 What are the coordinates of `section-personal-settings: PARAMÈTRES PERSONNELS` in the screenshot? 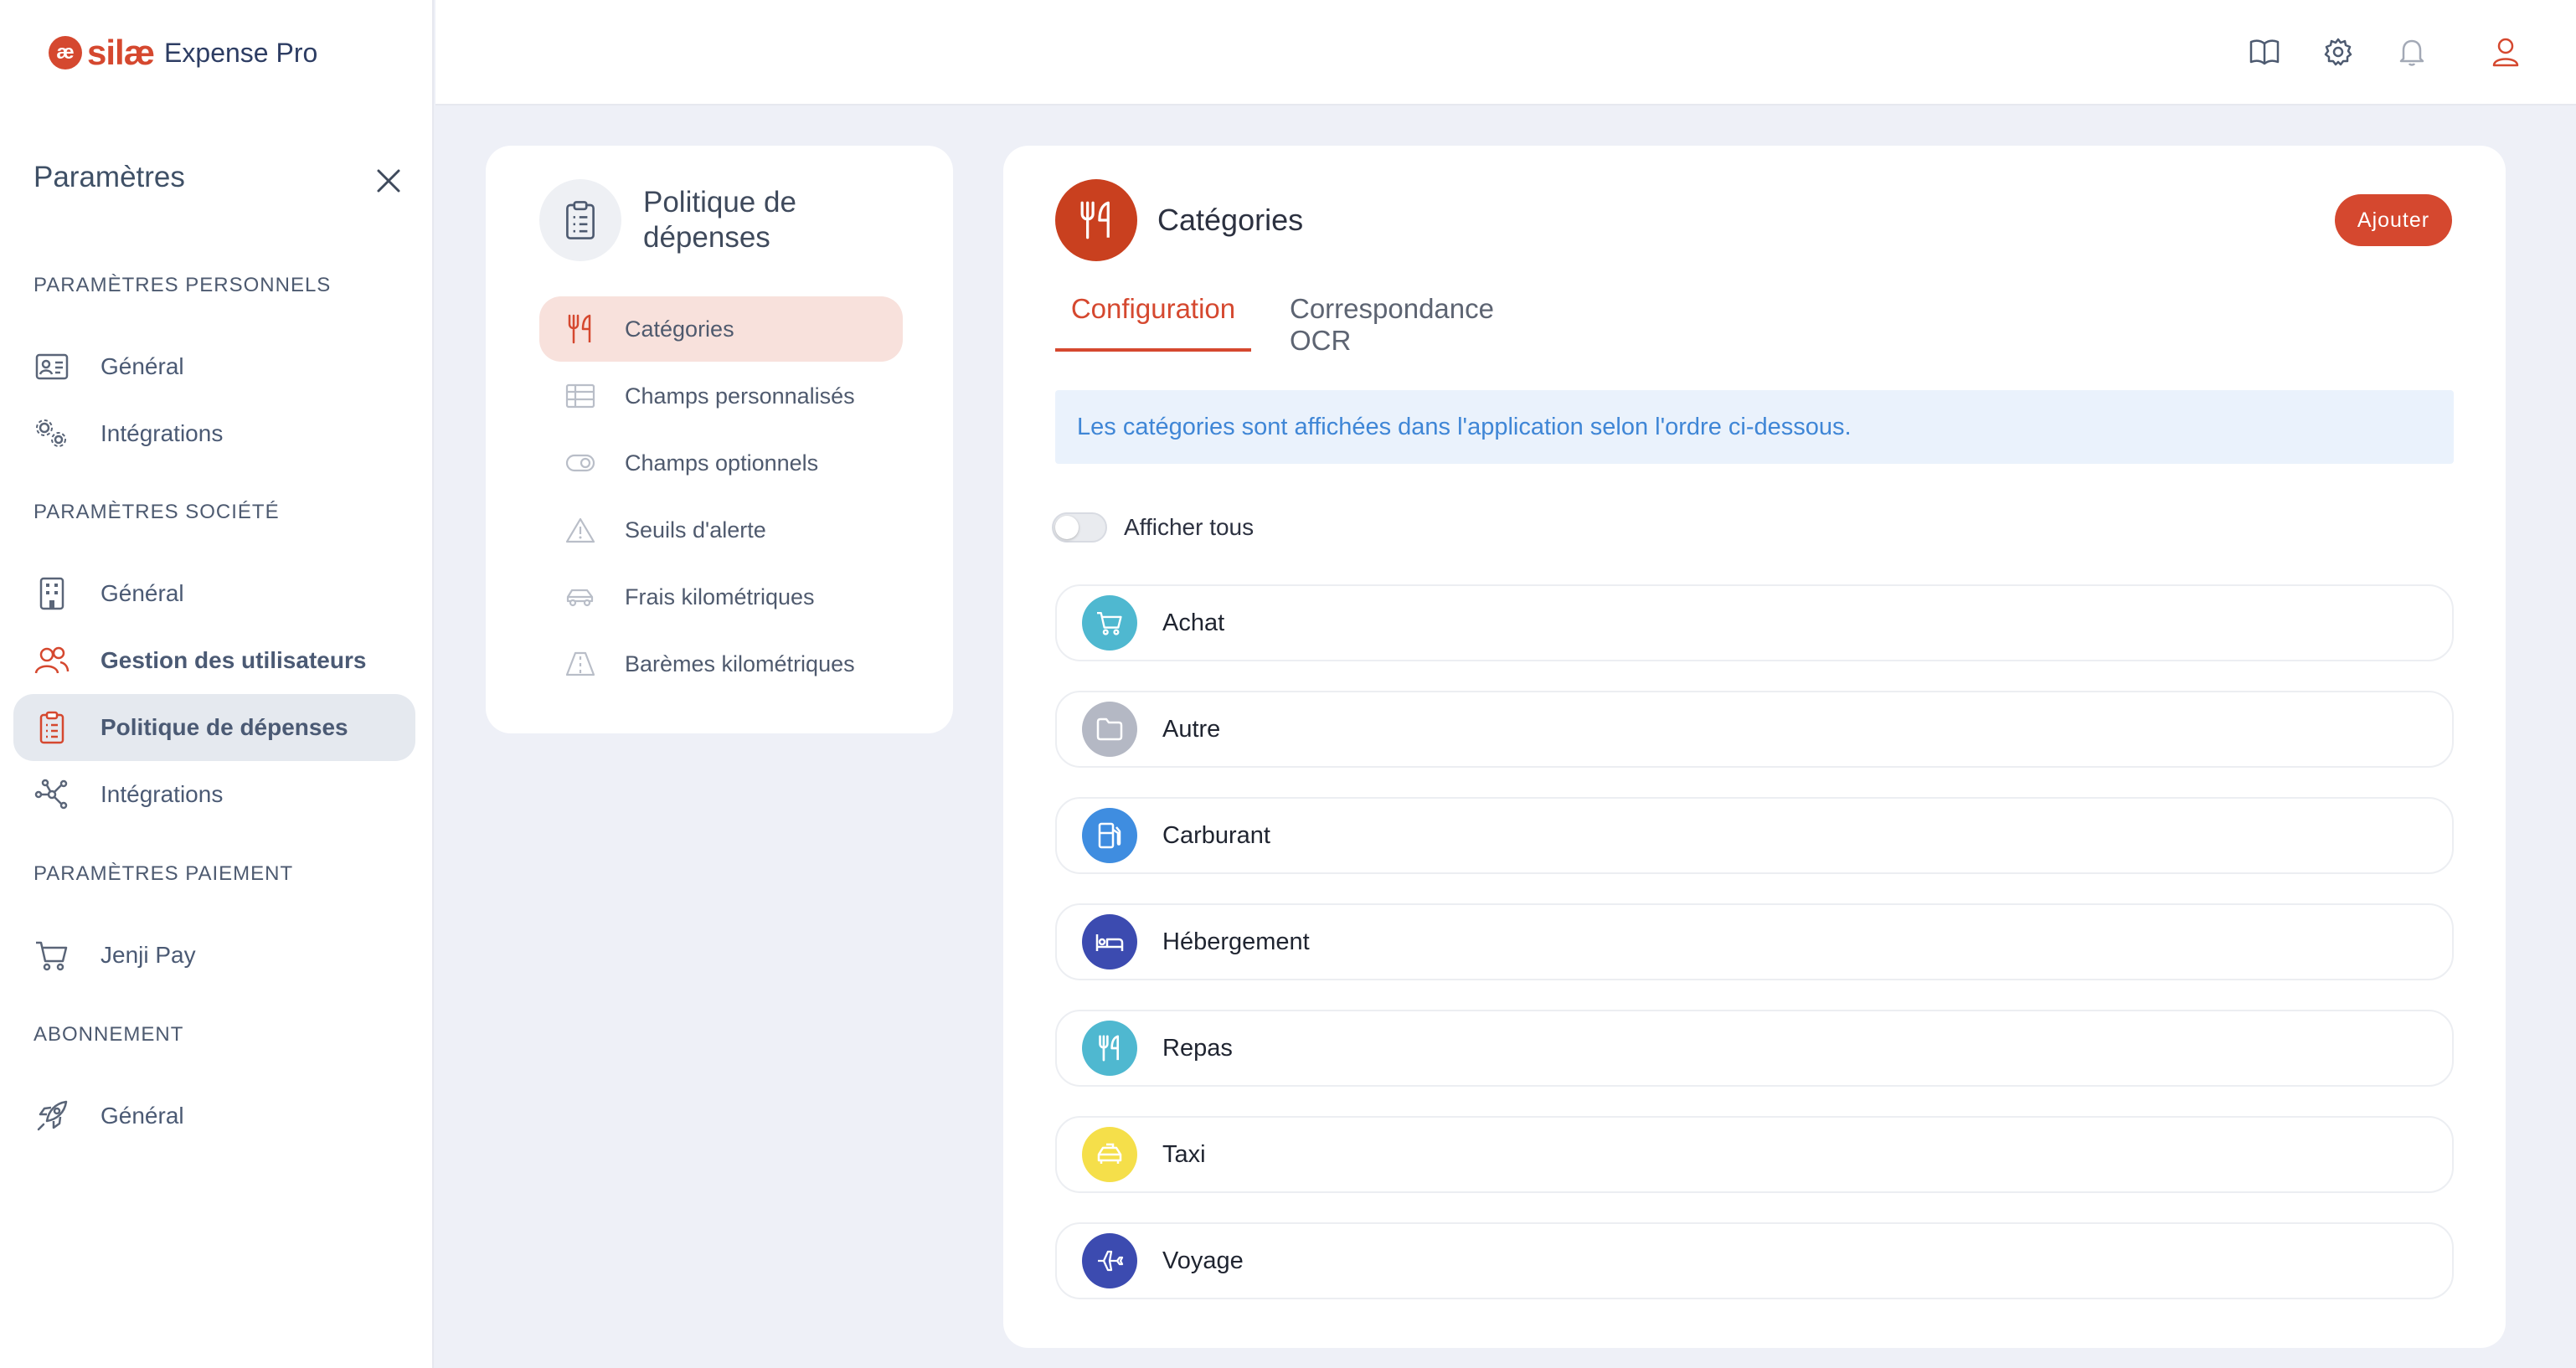 It's located at (182, 285).